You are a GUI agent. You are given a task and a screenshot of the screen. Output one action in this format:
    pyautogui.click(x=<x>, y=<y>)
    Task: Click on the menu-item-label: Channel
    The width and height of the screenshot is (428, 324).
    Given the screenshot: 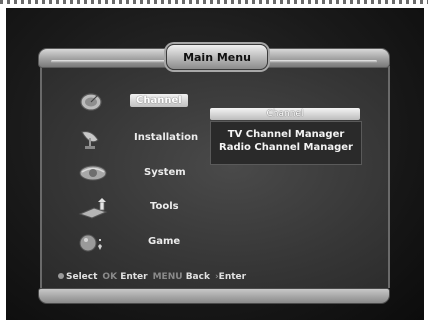 What is the action you would take?
    pyautogui.click(x=159, y=100)
    